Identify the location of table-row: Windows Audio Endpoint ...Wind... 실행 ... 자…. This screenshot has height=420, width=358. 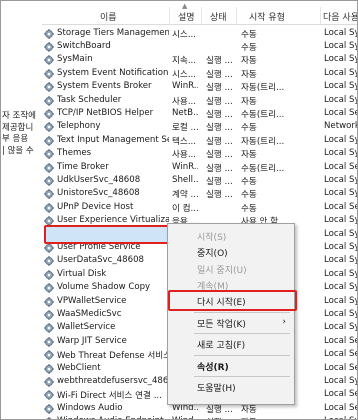
(199, 417).